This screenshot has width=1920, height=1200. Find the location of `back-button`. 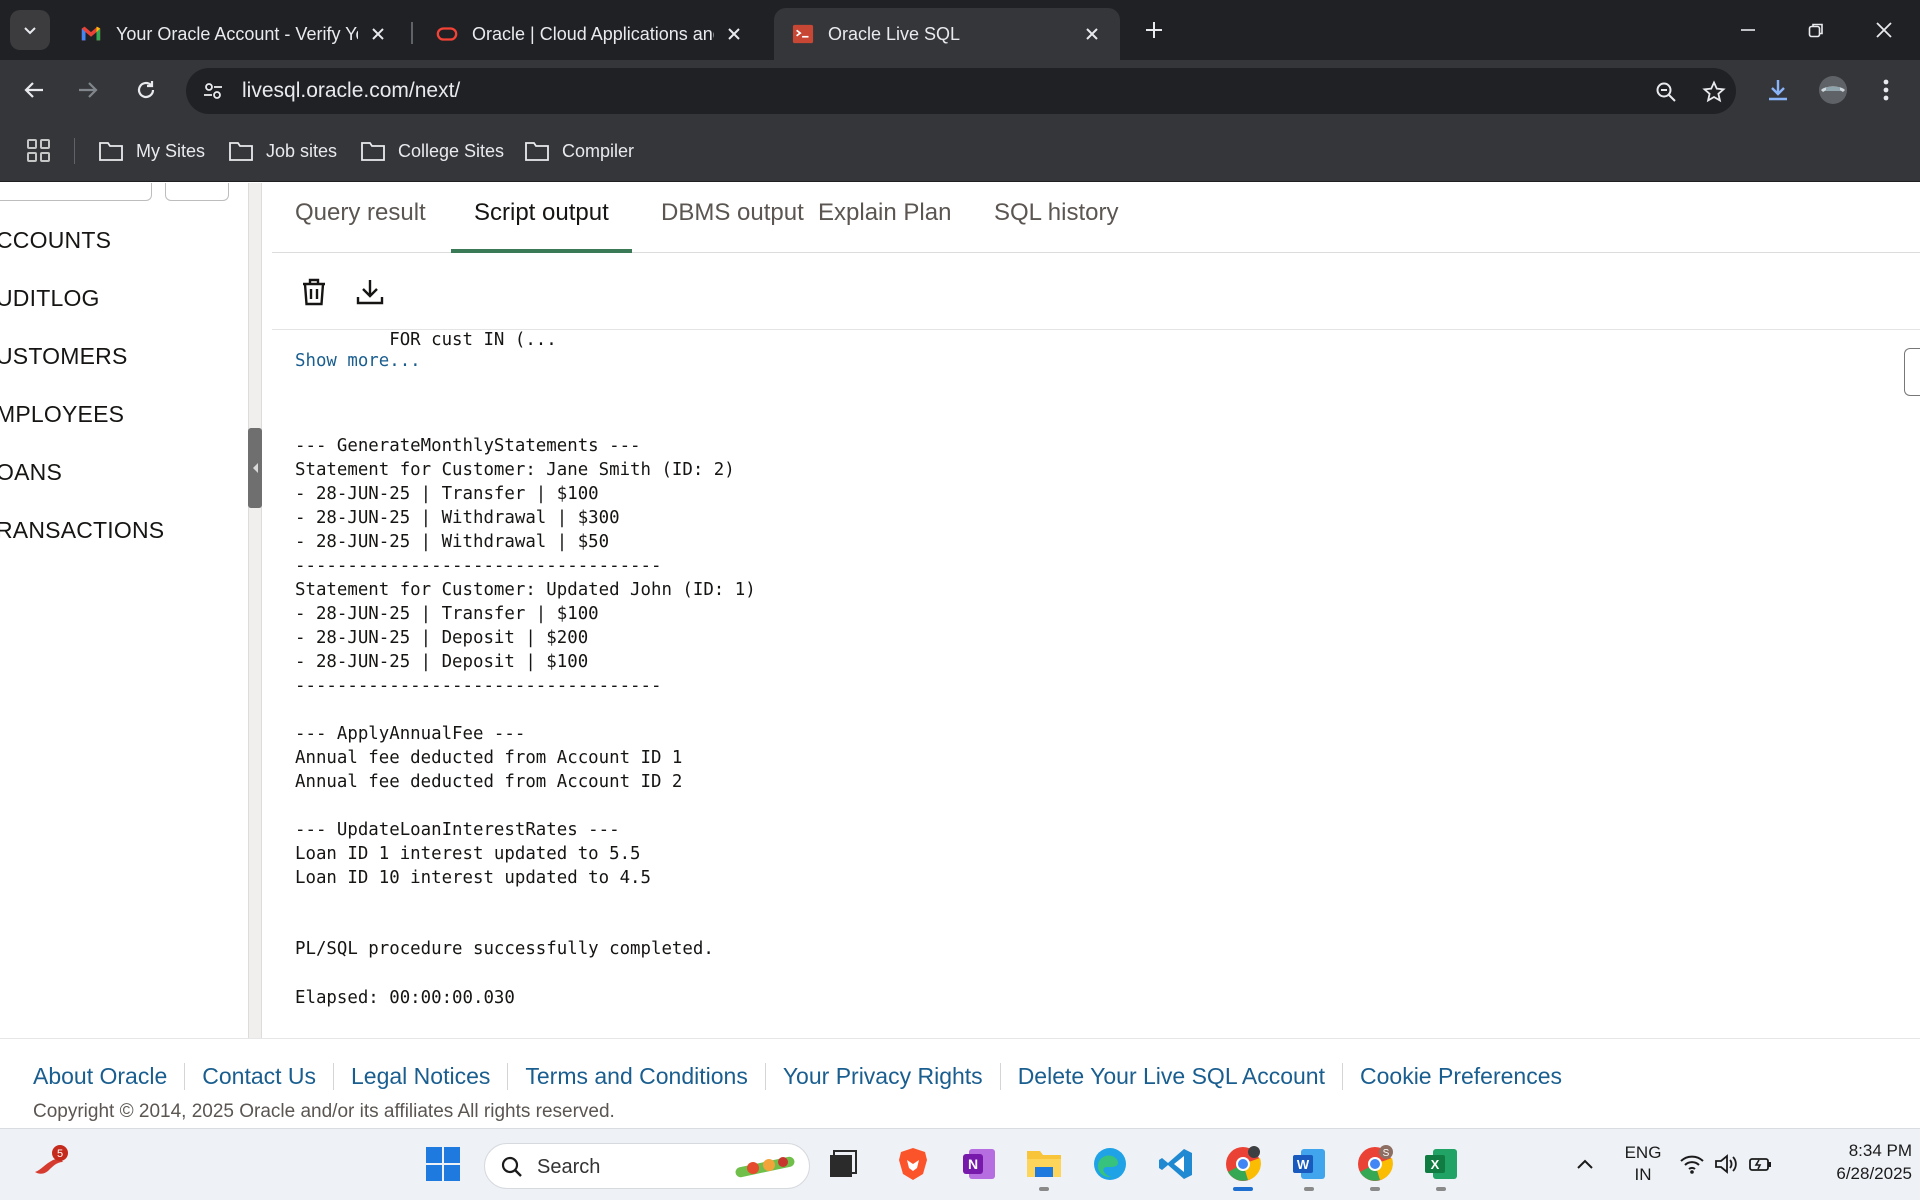

back-button is located at coordinates (34, 90).